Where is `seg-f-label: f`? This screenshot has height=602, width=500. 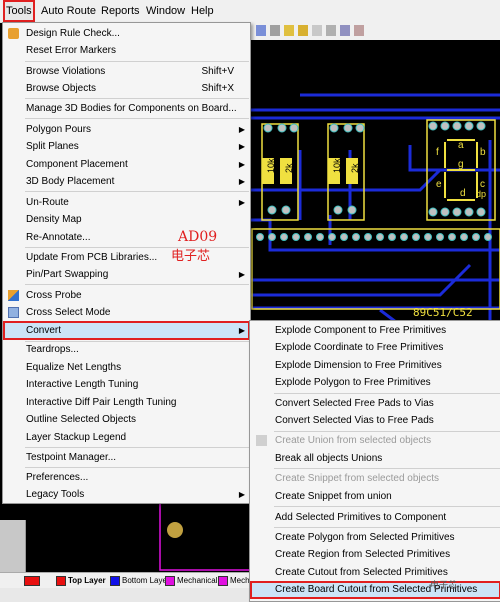 seg-f-label: f is located at coordinates (437, 152).